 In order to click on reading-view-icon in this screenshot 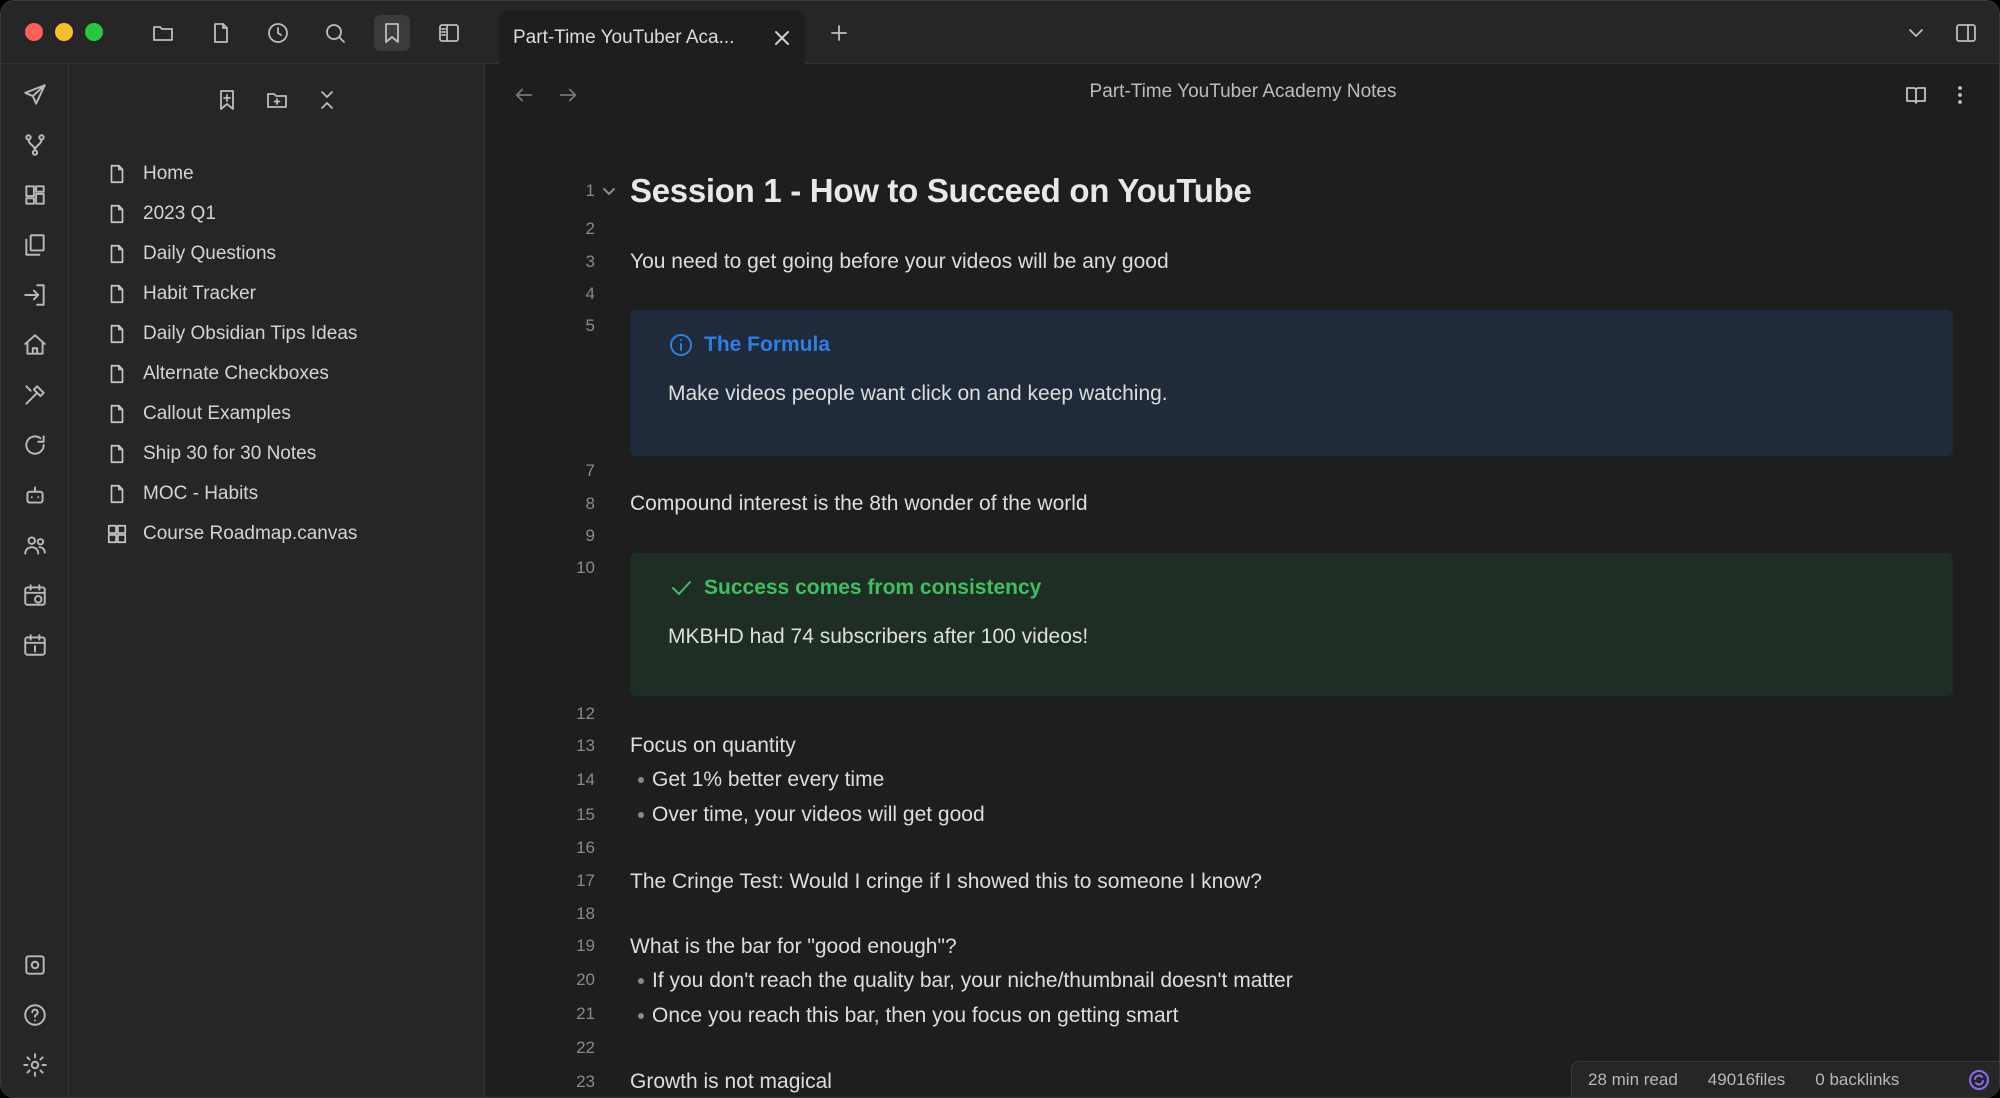, I will do `click(1916, 95)`.